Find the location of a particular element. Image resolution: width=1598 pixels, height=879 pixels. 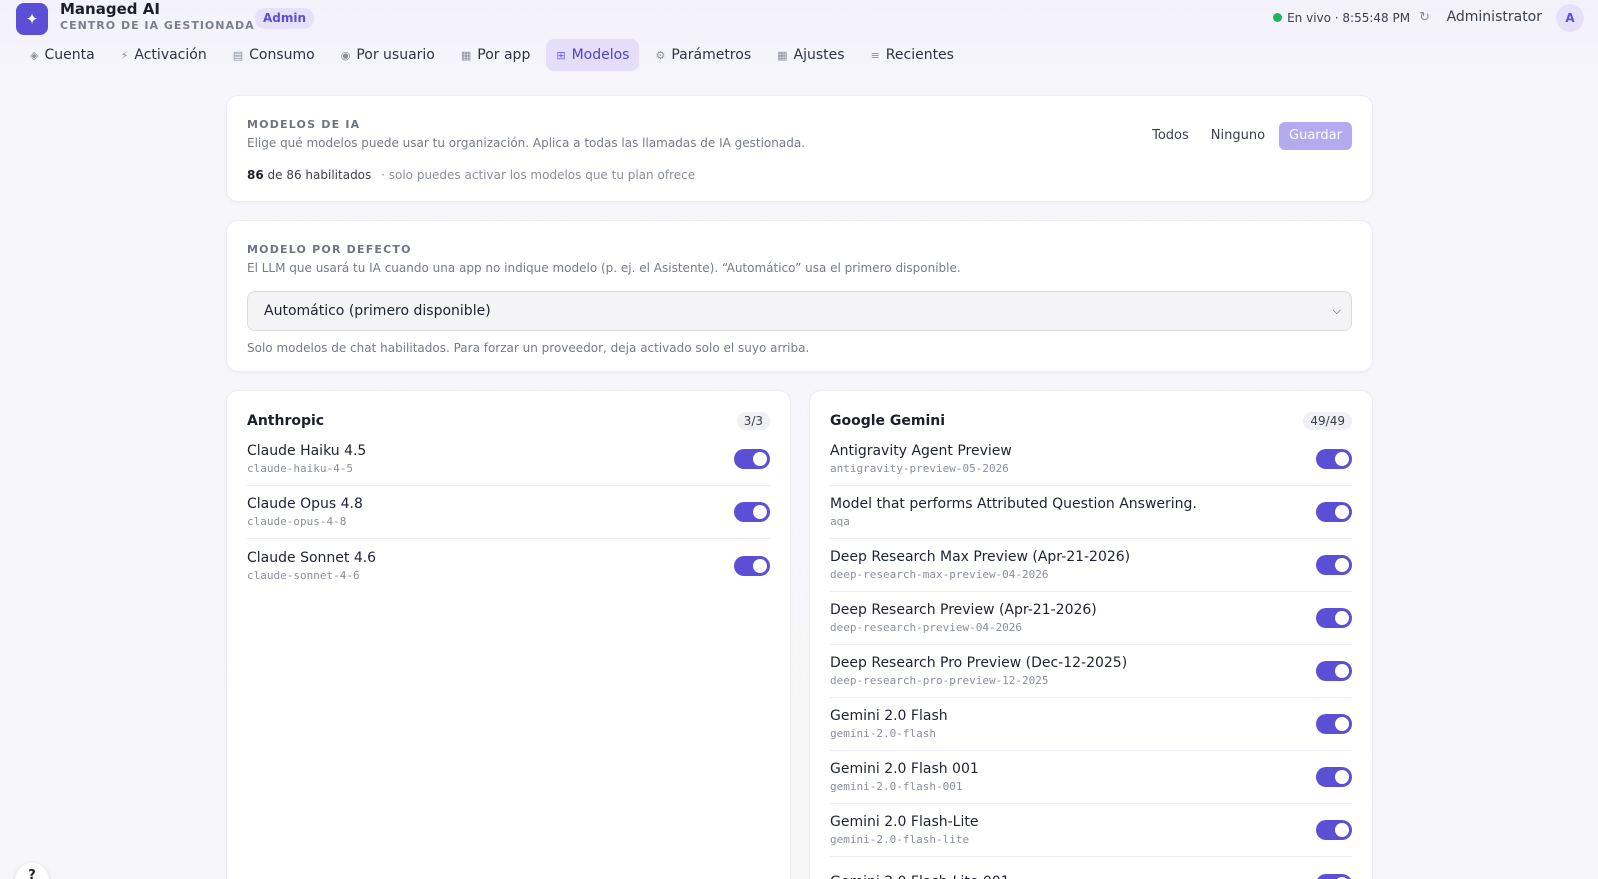

tab-ajustes: ▦ Ajustes is located at coordinates (810, 55).